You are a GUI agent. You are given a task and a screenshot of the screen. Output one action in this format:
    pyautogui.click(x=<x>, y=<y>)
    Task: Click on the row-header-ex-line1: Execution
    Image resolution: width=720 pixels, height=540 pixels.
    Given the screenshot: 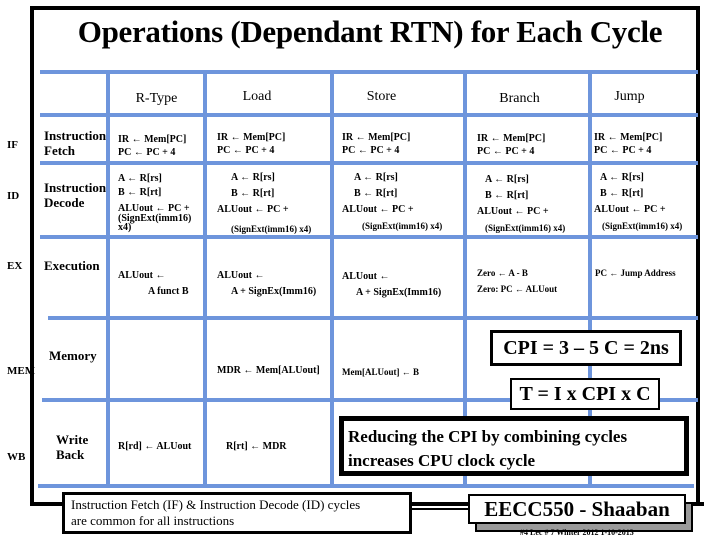 What is the action you would take?
    pyautogui.click(x=72, y=265)
    